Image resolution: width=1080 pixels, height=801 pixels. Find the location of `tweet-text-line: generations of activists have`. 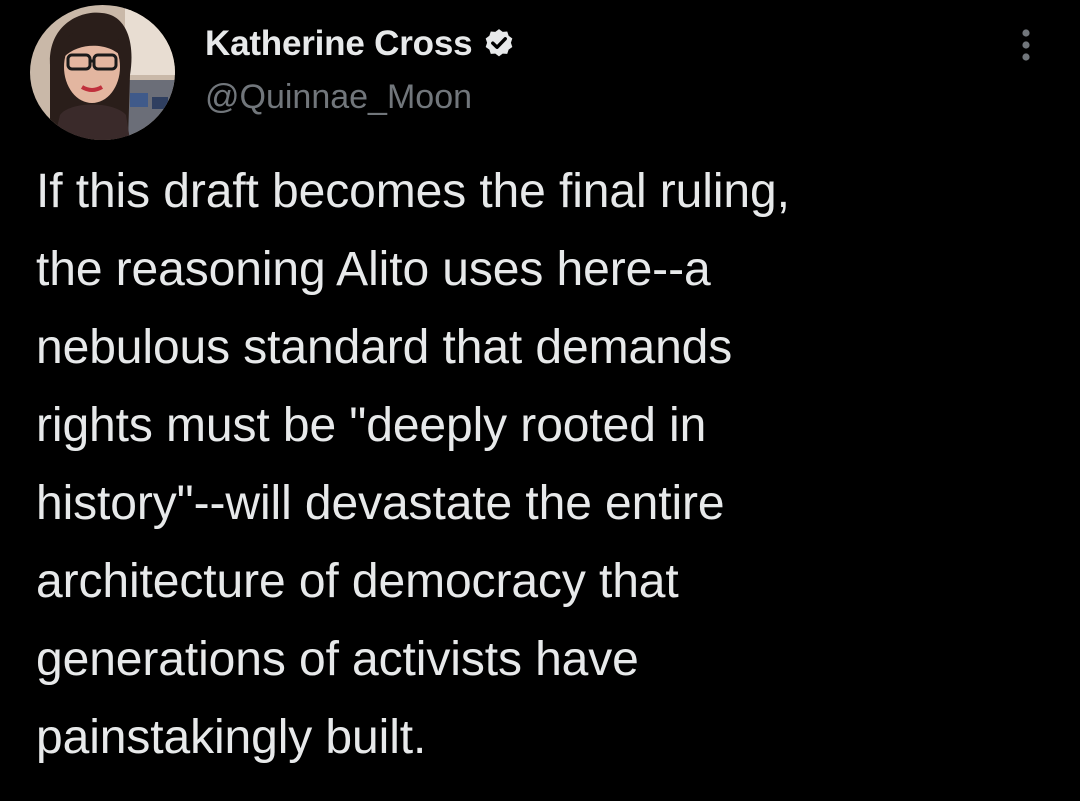

tweet-text-line: generations of activists have is located at coordinates (337, 659).